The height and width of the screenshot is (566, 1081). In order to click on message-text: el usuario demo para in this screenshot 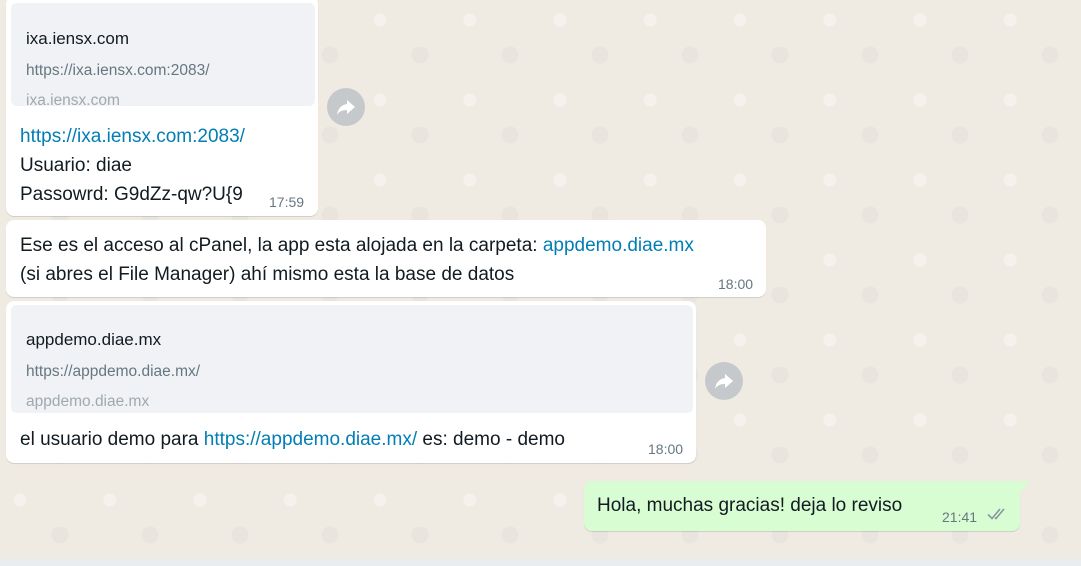, I will do `click(112, 439)`.